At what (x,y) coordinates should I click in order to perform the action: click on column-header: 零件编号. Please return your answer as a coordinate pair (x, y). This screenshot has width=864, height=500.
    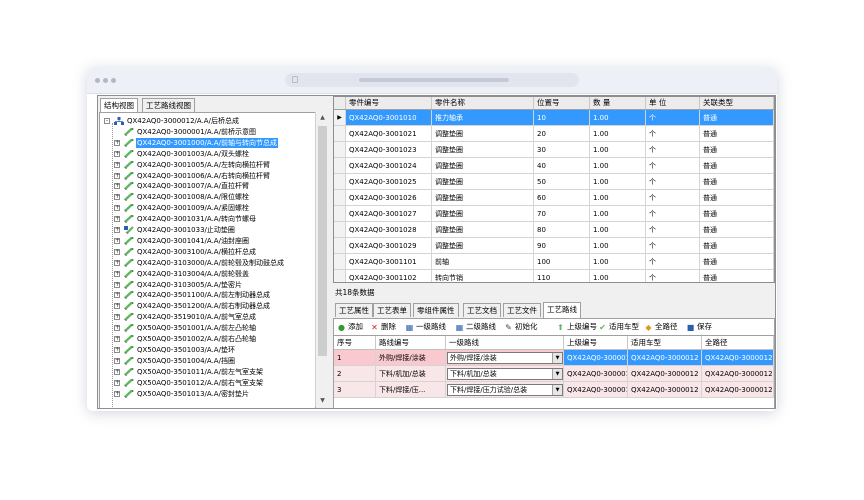
    Looking at the image, I should click on (389, 103).